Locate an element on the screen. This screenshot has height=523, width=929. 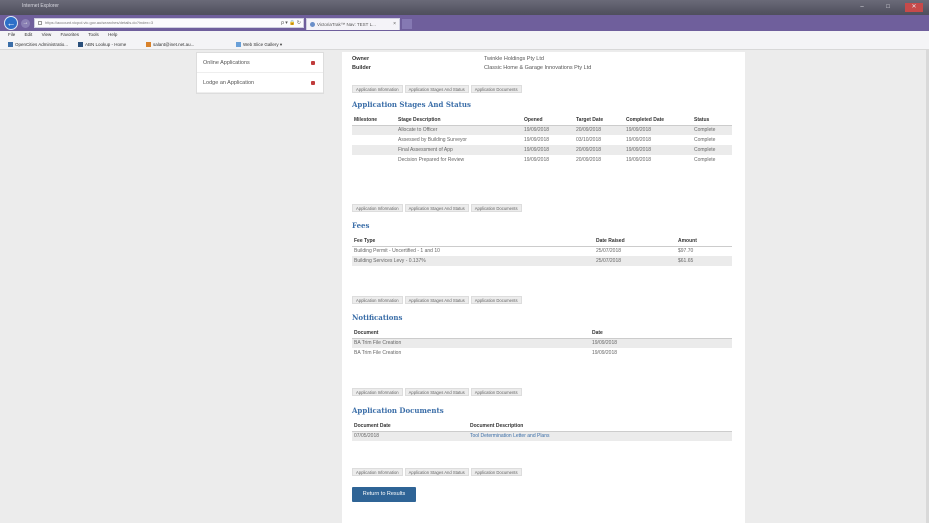
tab-close-icon: × is located at coordinates (394, 24).